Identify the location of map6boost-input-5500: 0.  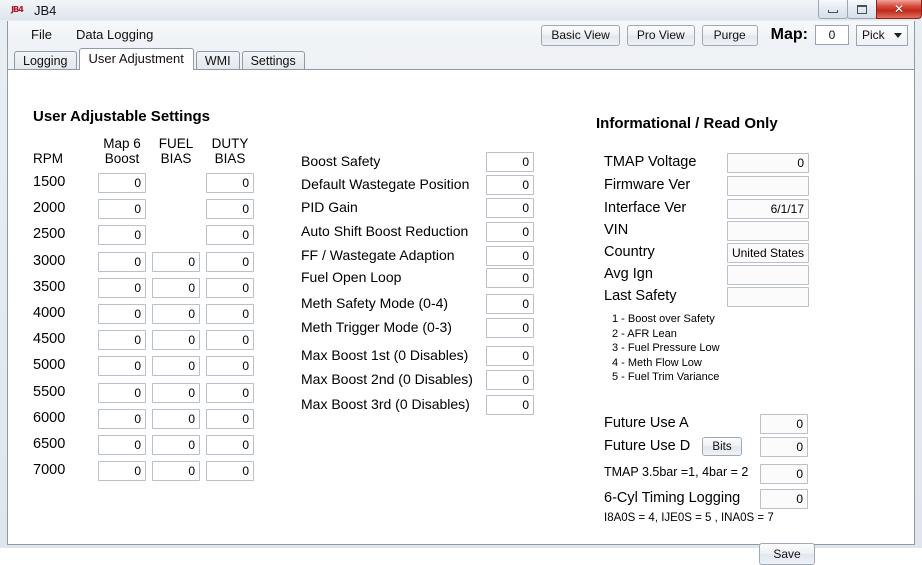
(122, 393).